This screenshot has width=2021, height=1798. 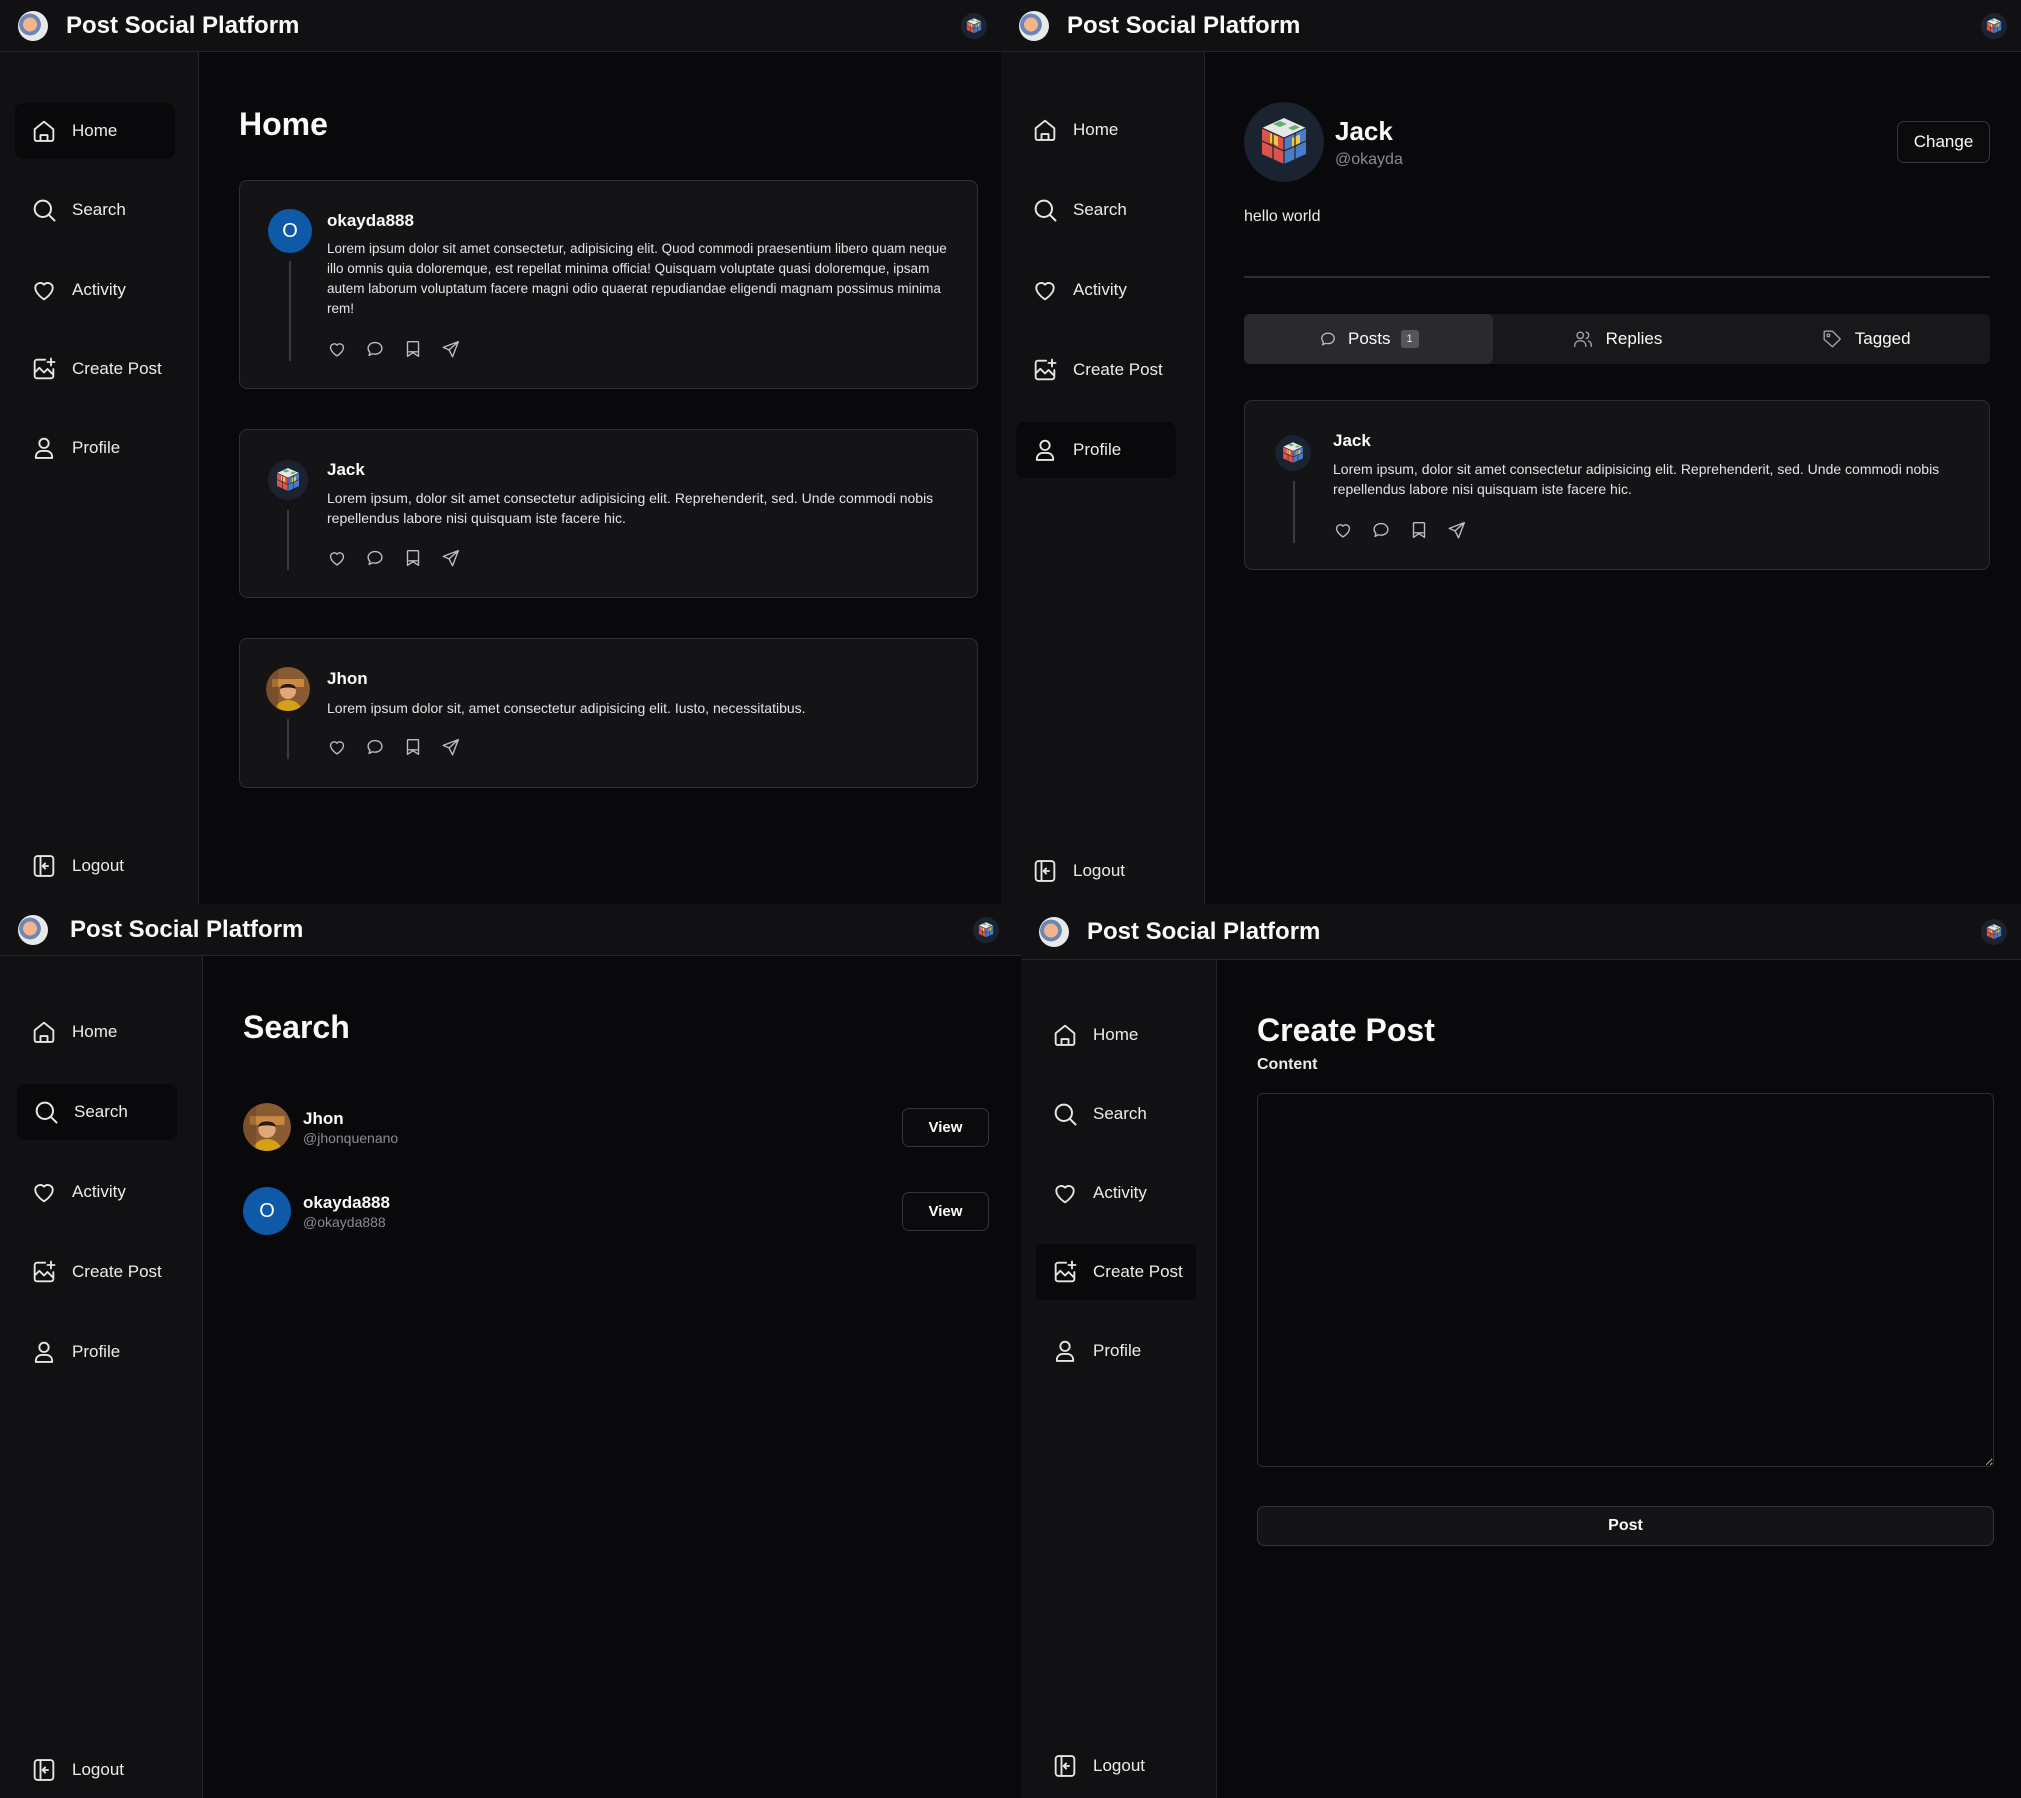 I want to click on heart-icon, so click(x=1065, y=1193).